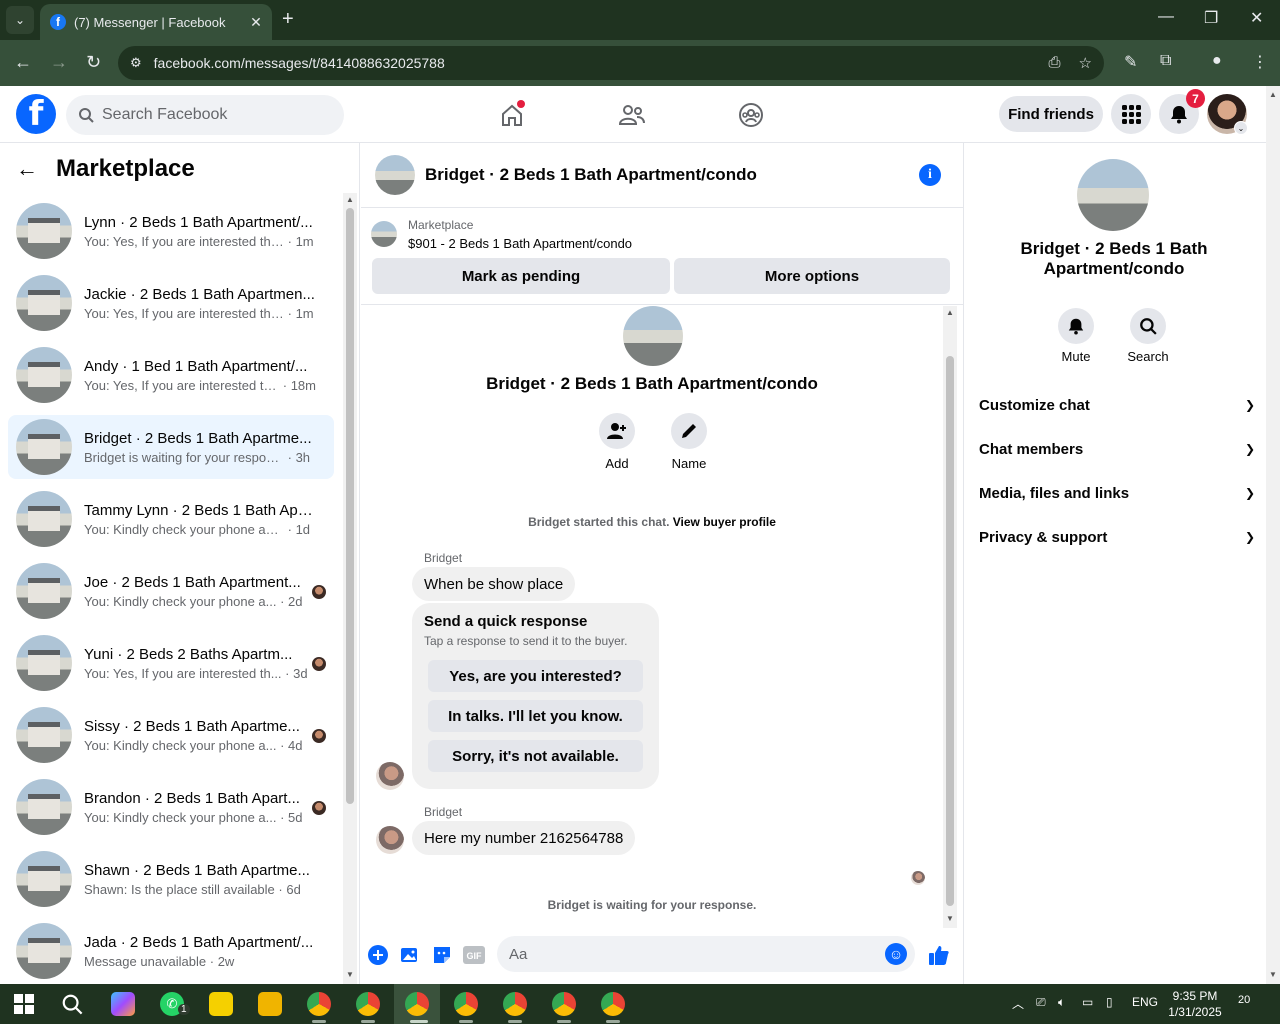 The image size is (1280, 1024). What do you see at coordinates (270, 1004) in the screenshot?
I see `file-explorer-icon` at bounding box center [270, 1004].